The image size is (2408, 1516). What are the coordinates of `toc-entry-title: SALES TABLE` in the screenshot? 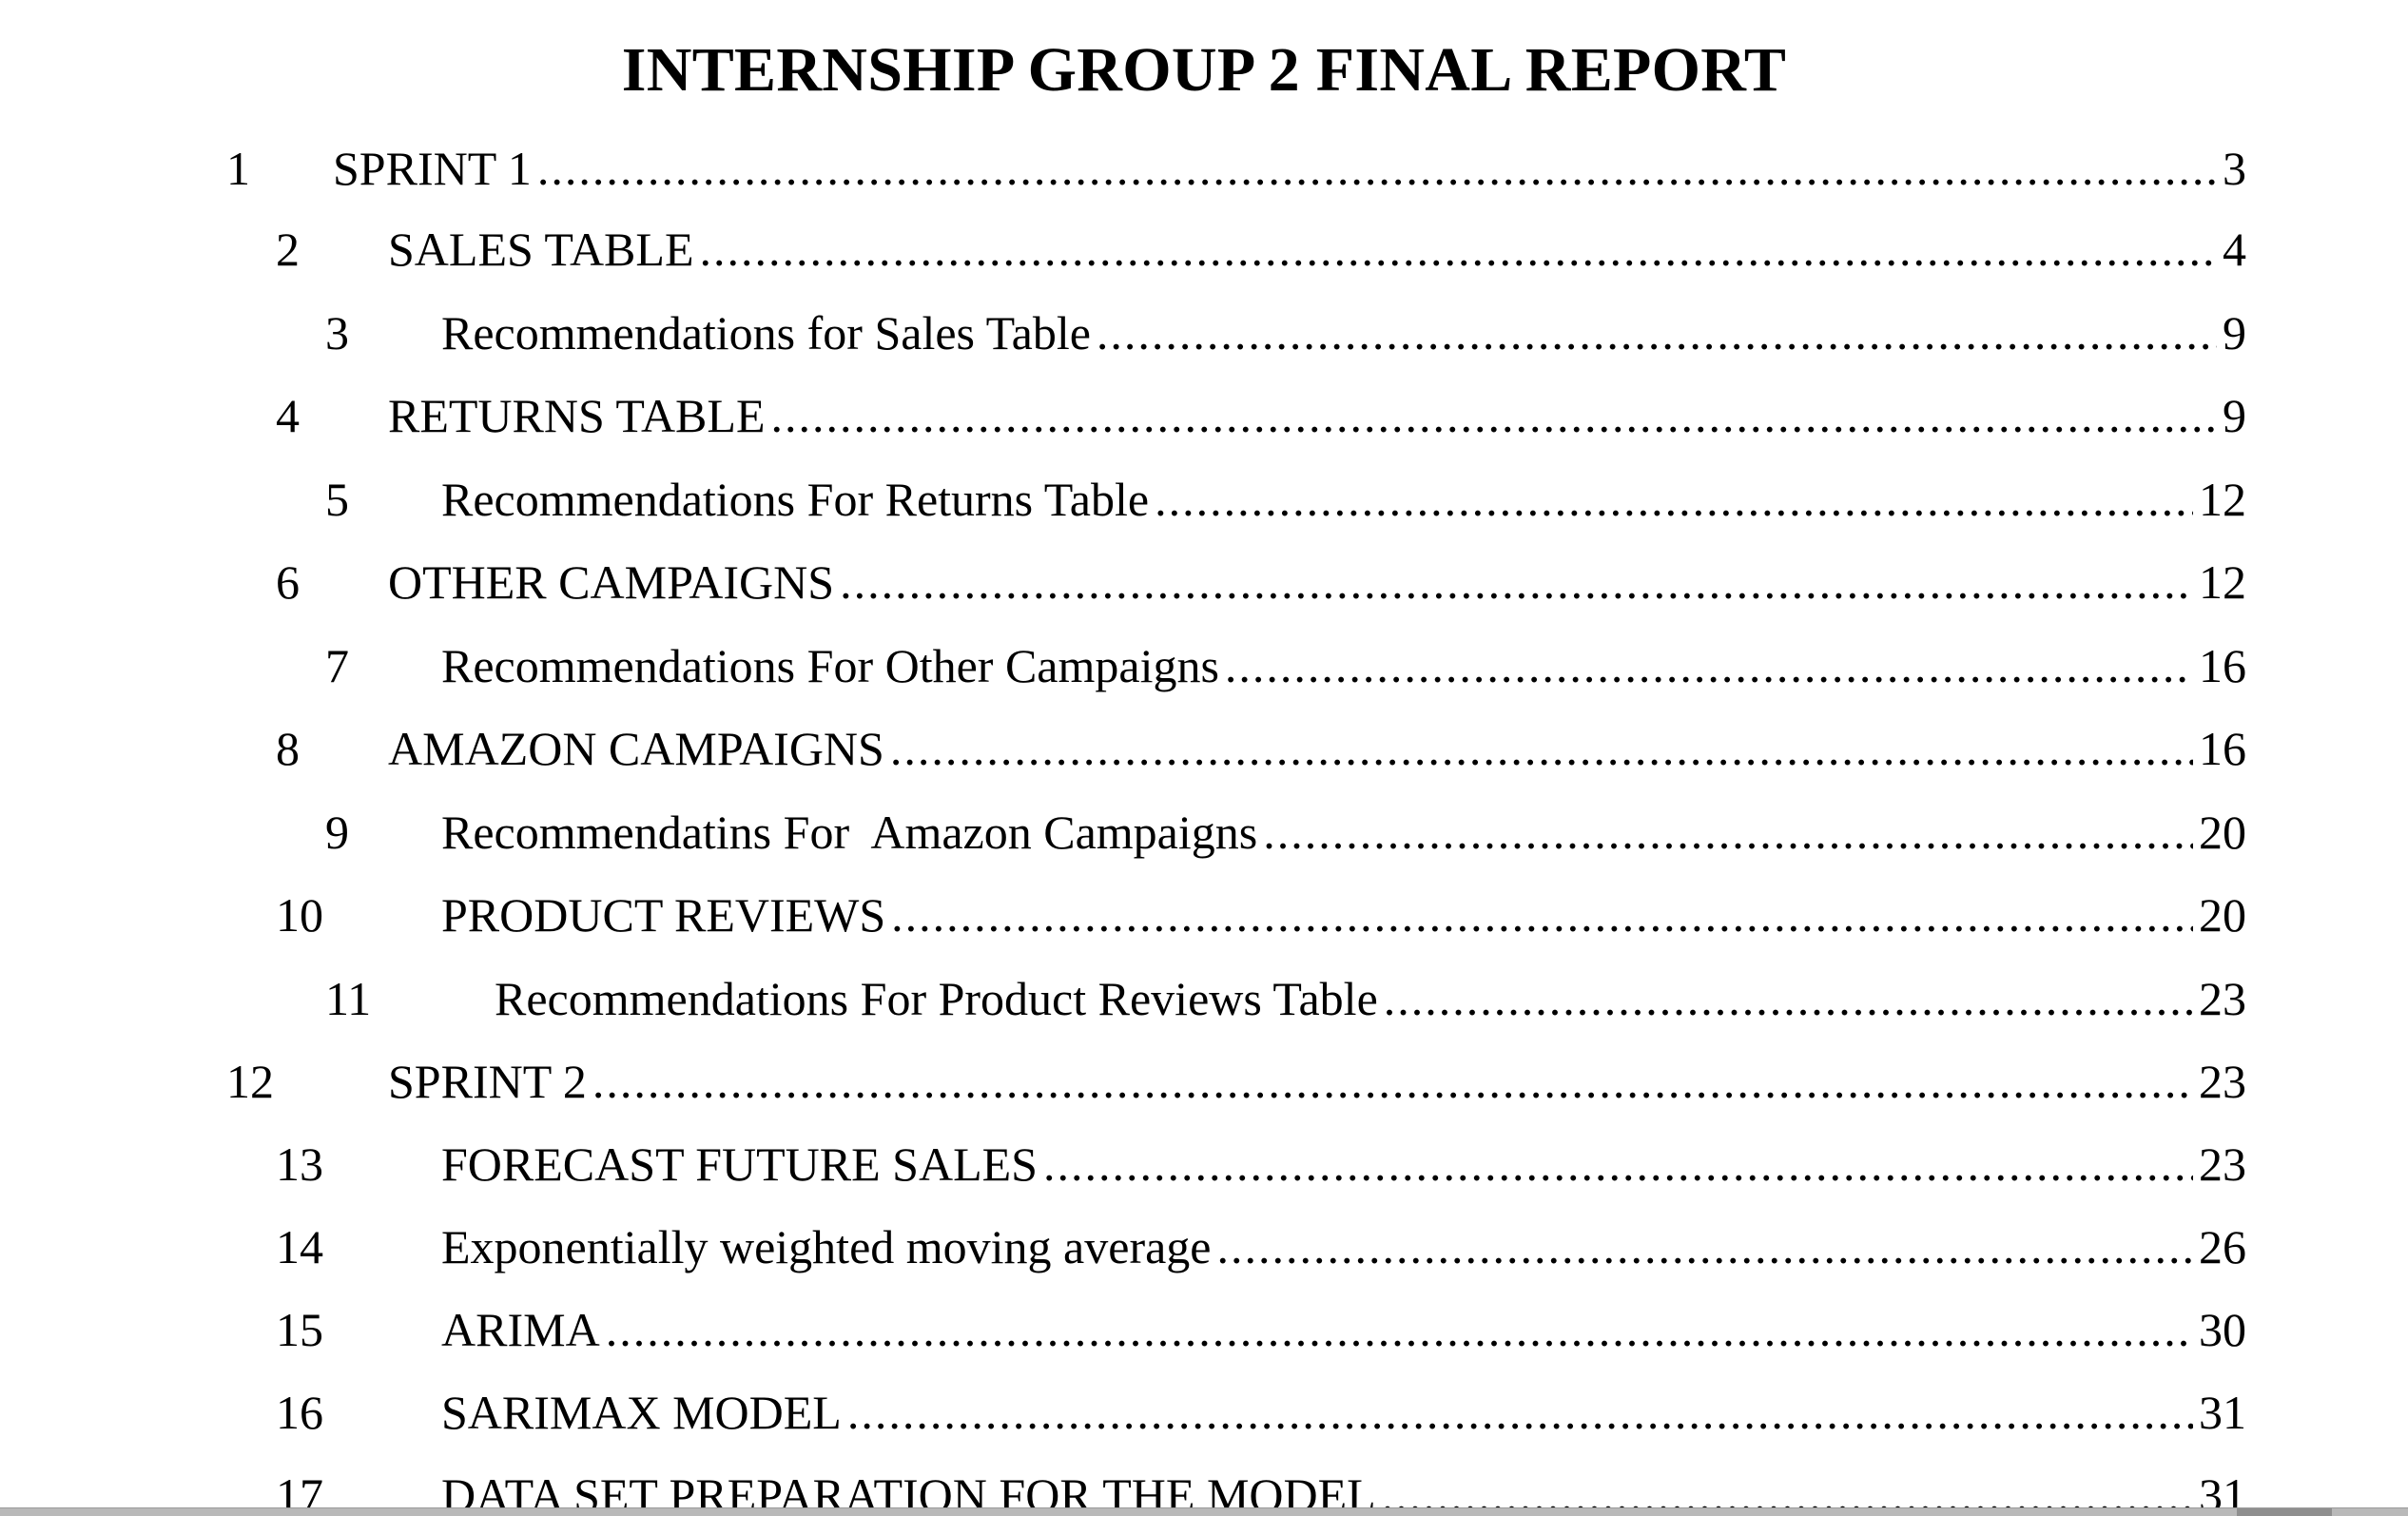 It's located at (541, 249).